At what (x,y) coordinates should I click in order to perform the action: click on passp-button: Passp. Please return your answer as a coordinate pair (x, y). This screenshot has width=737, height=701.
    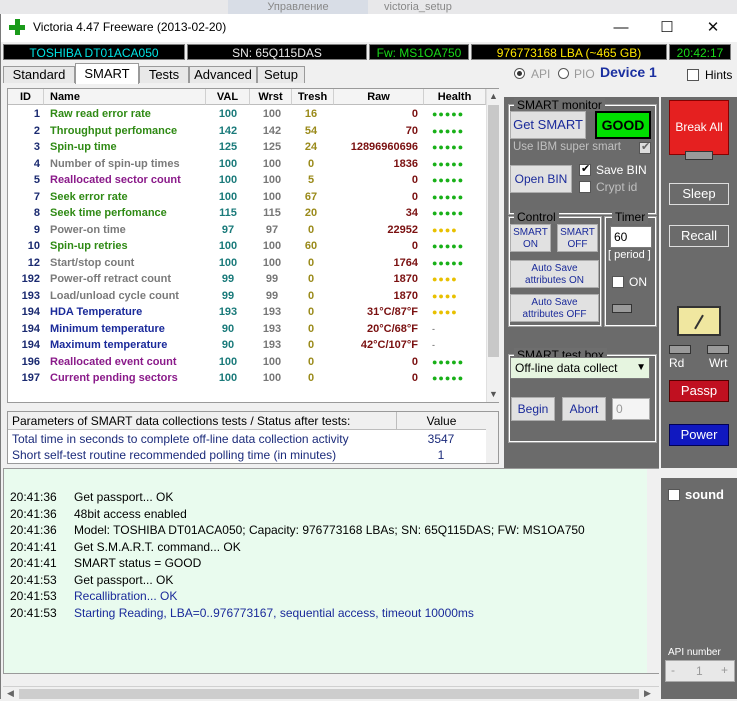
    Looking at the image, I should click on (699, 391).